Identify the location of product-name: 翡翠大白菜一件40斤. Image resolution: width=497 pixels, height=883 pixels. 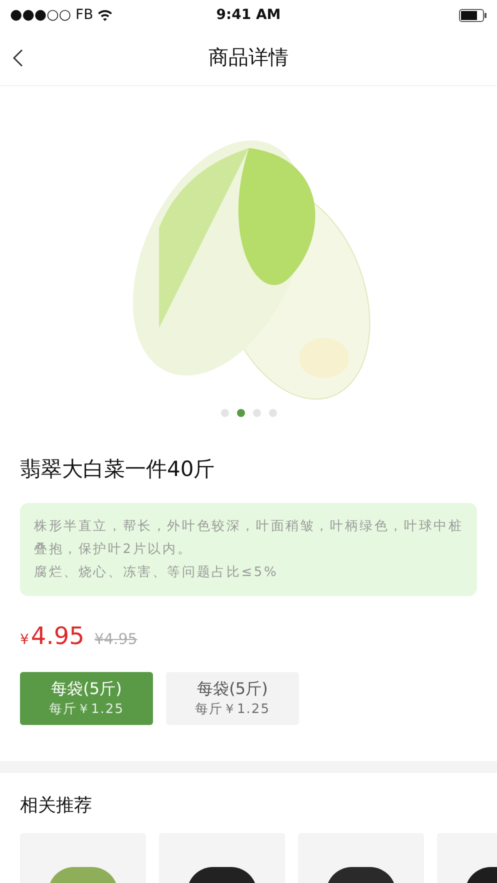
(118, 469).